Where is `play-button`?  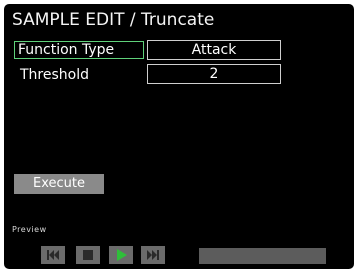
play-button is located at coordinates (121, 255).